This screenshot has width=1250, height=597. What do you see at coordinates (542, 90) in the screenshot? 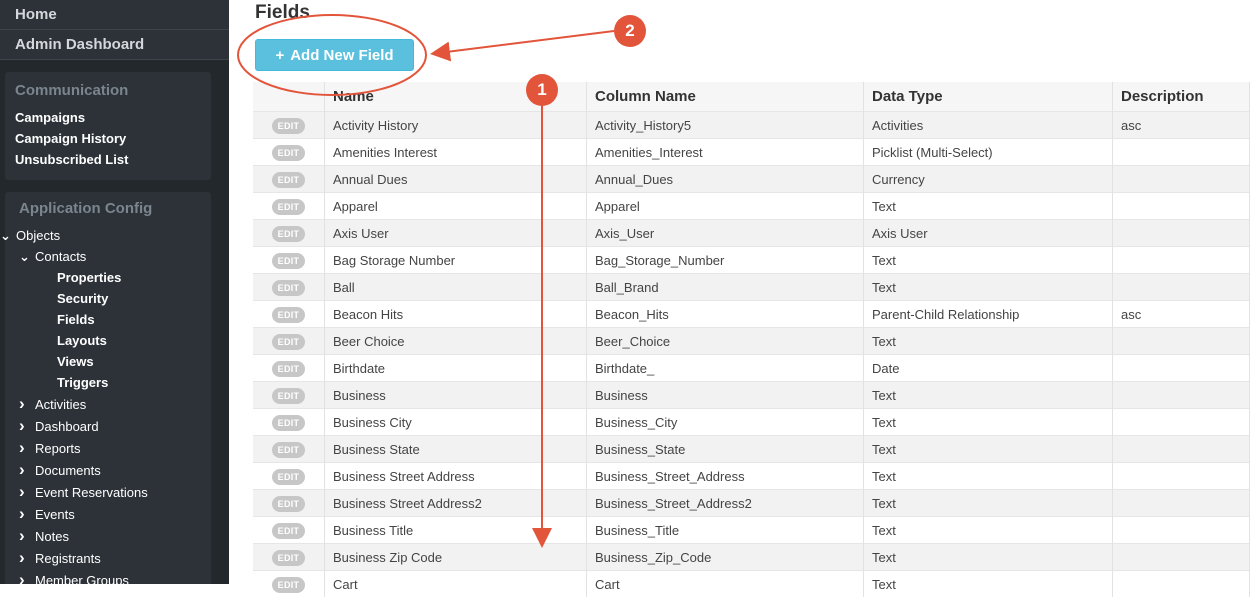
I see `annotation-badge-1: 1` at bounding box center [542, 90].